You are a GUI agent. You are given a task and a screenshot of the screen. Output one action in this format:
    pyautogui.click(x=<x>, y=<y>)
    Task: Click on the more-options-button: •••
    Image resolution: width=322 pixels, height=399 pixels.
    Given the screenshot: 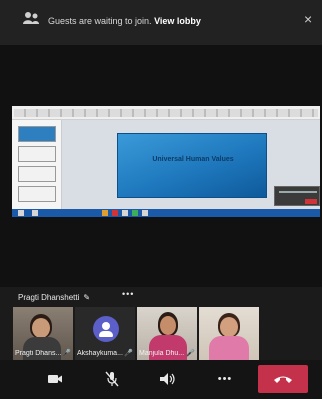 What is the action you would take?
    pyautogui.click(x=225, y=379)
    